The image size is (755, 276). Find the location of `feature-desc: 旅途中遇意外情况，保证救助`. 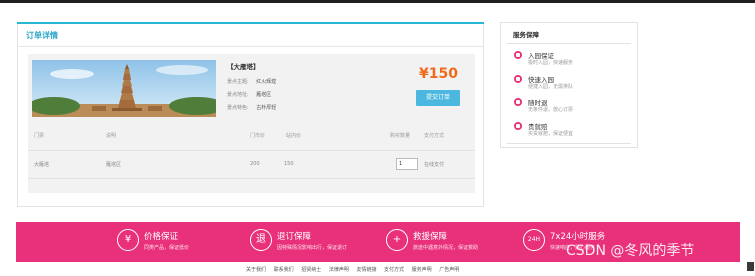

feature-desc: 旅途中遇意外情况，保证救助 is located at coordinates (446, 248).